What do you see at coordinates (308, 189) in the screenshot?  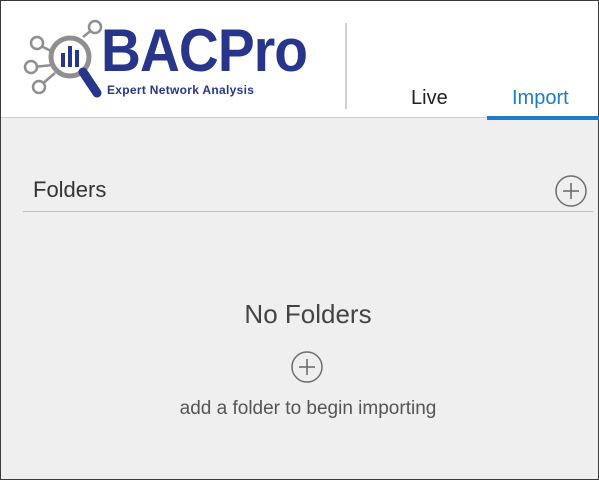 I see `folders-section-header: Folders` at bounding box center [308, 189].